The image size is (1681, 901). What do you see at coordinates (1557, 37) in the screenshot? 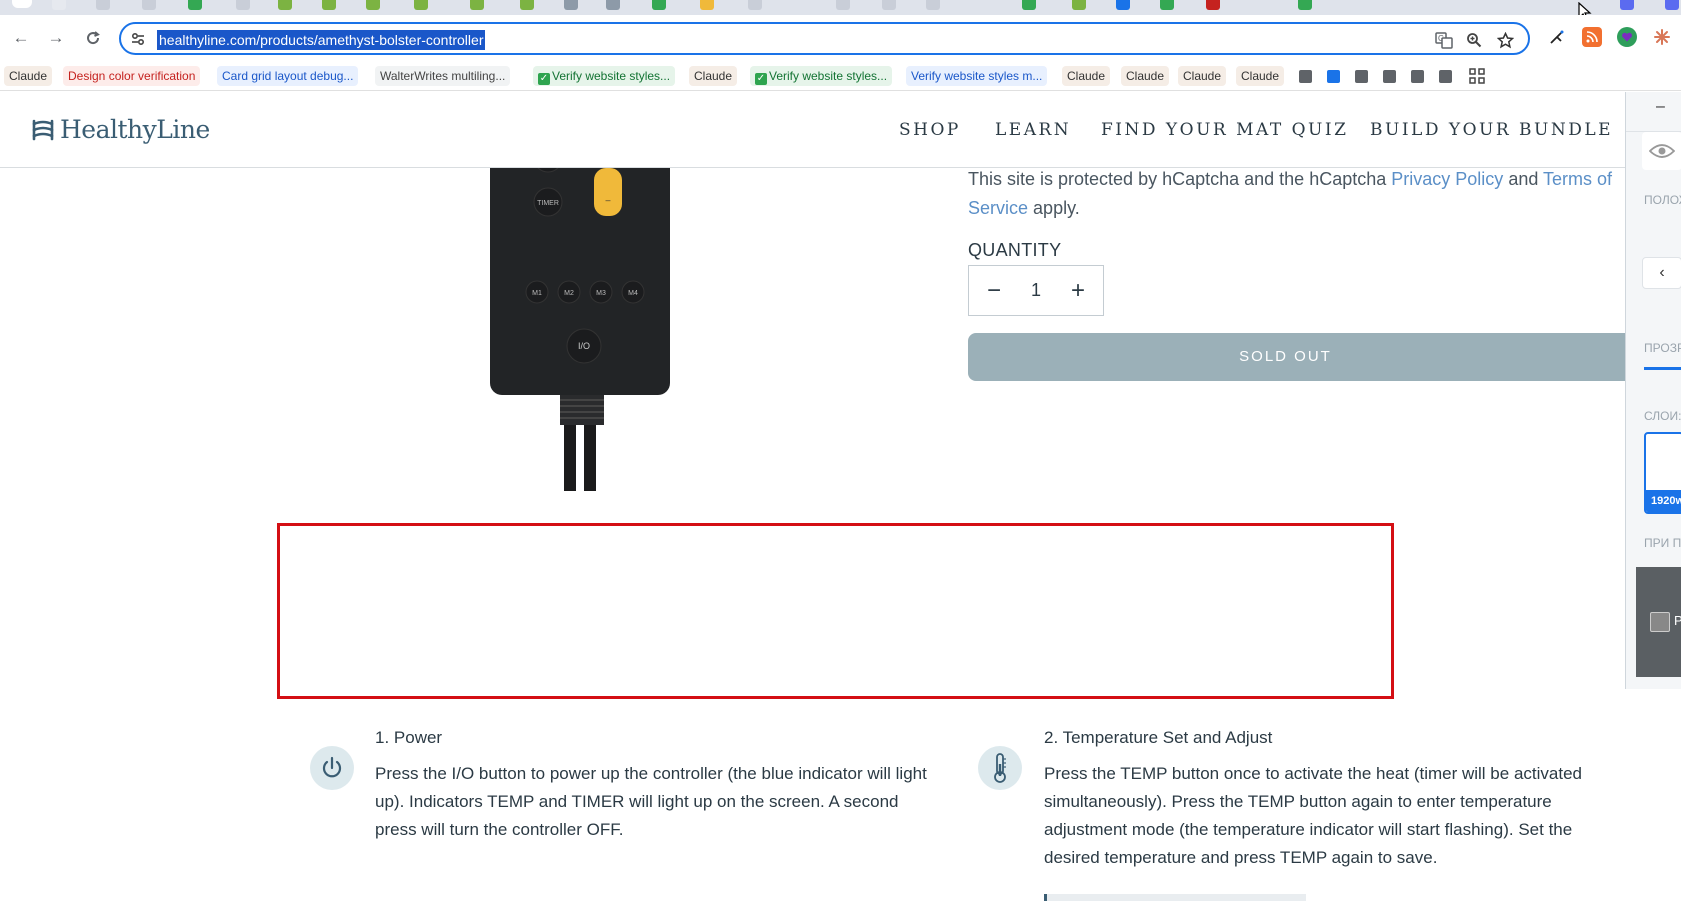
I see `extension-icon` at bounding box center [1557, 37].